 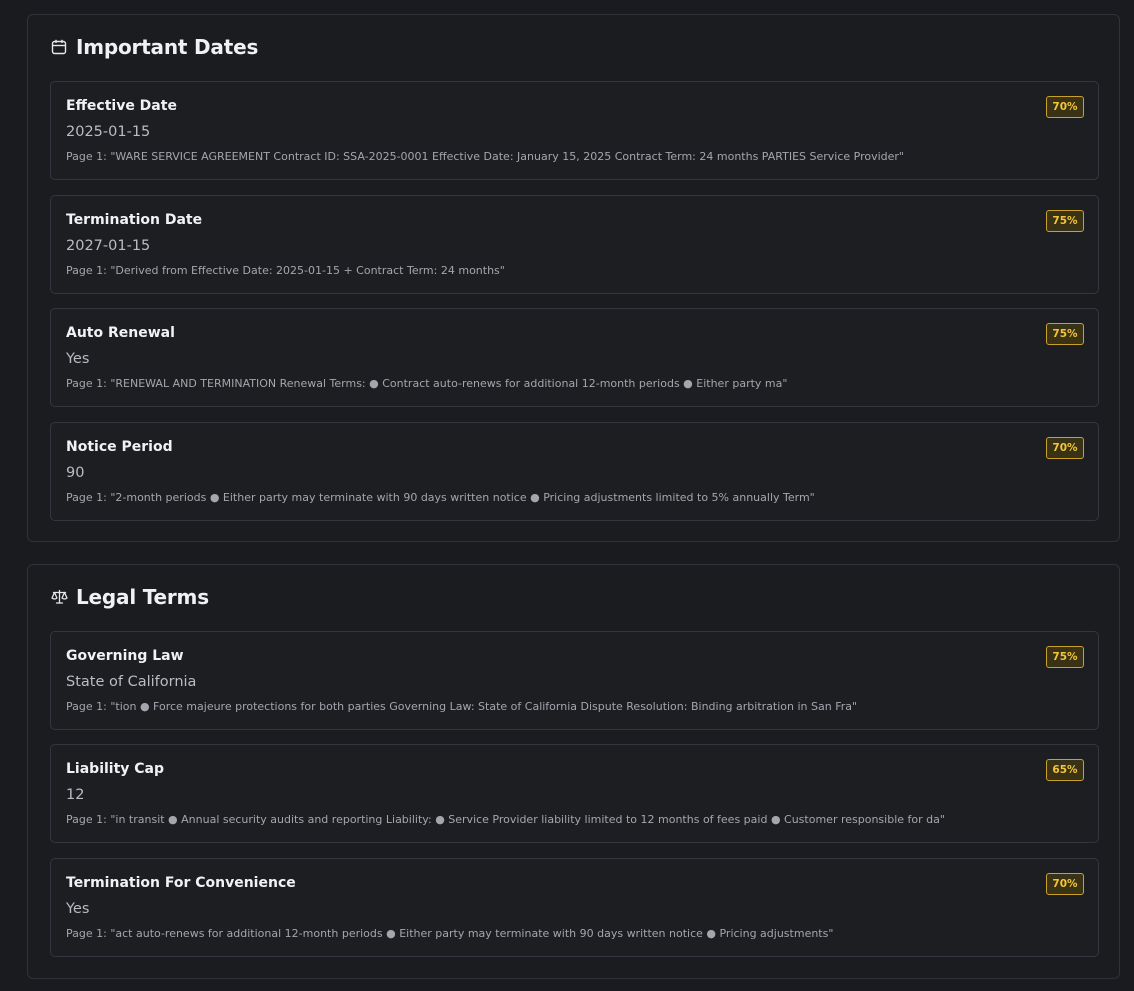 I want to click on field-value: 2027-01-15, so click(x=108, y=246).